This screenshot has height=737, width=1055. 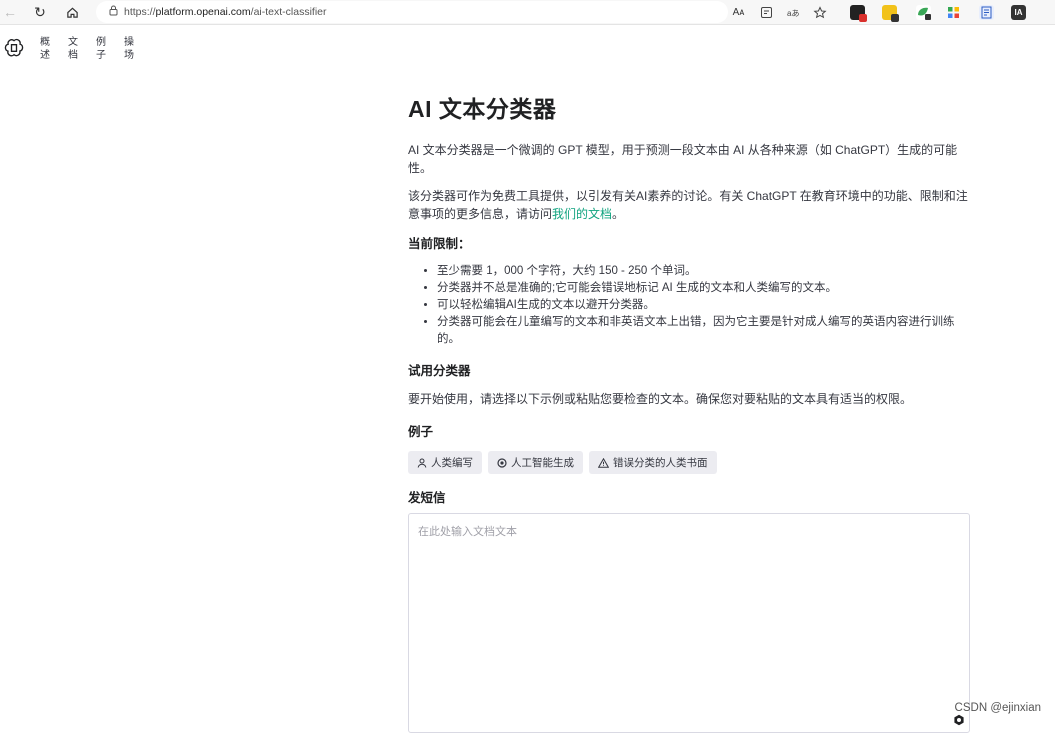 What do you see at coordinates (73, 49) in the screenshot?
I see `nav-item-docs: 文 档` at bounding box center [73, 49].